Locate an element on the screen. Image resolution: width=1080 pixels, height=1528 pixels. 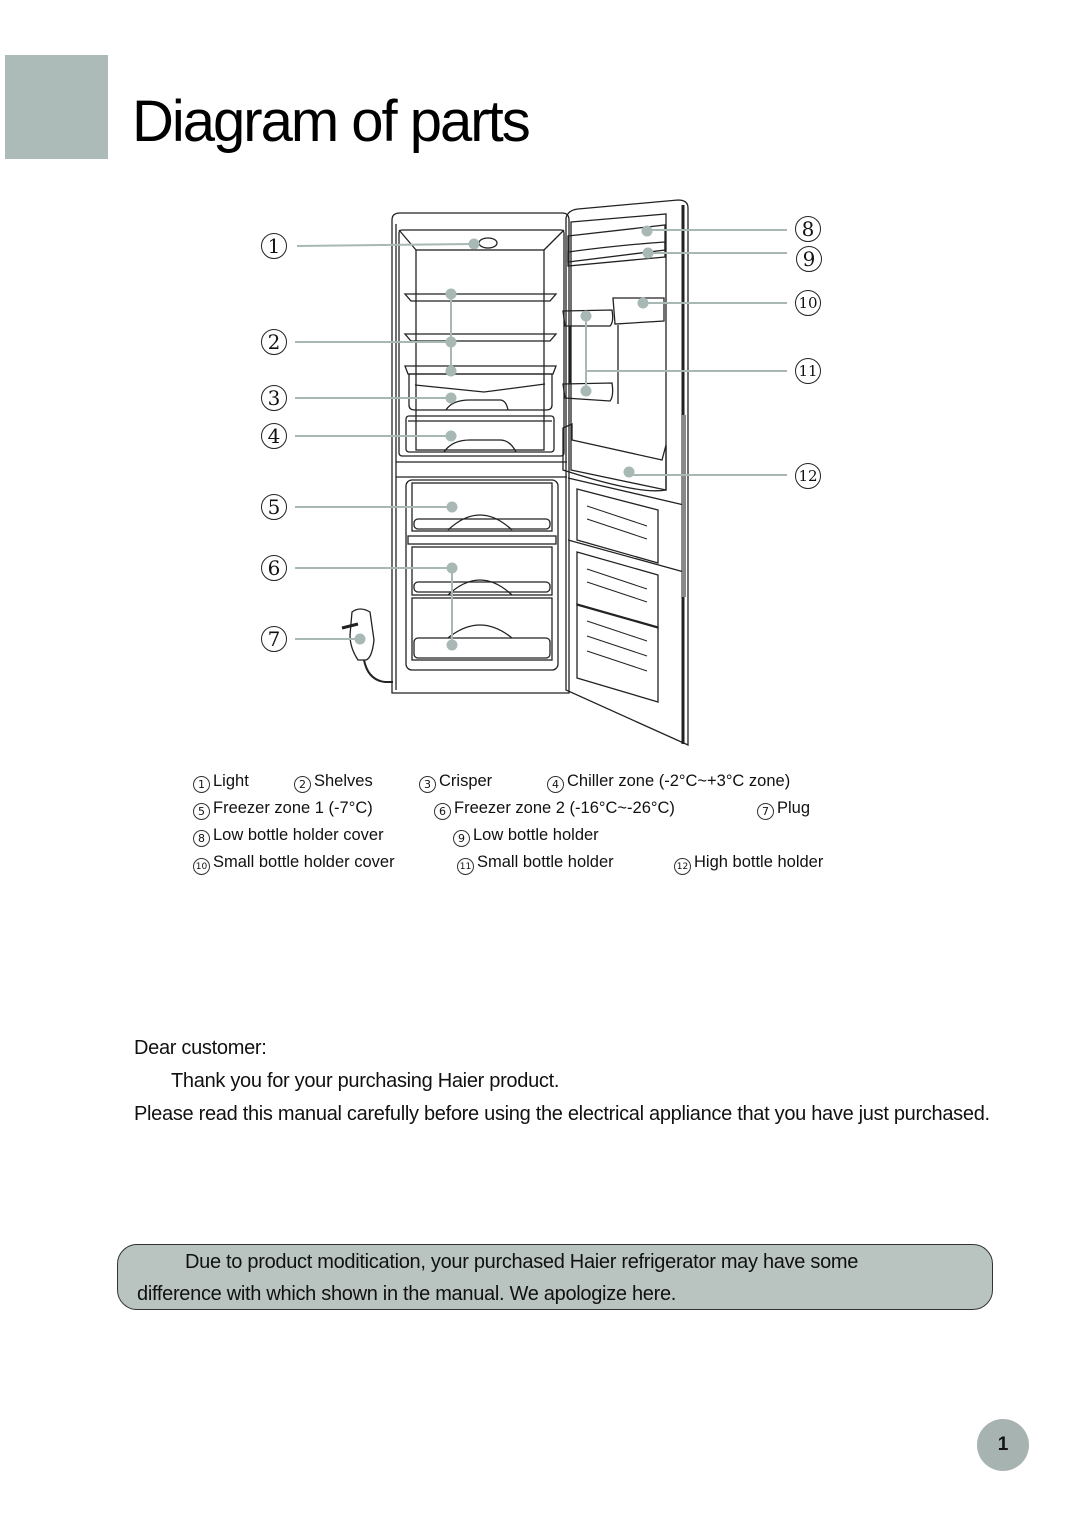
marker-low-bottle is located at coordinates (648, 253).